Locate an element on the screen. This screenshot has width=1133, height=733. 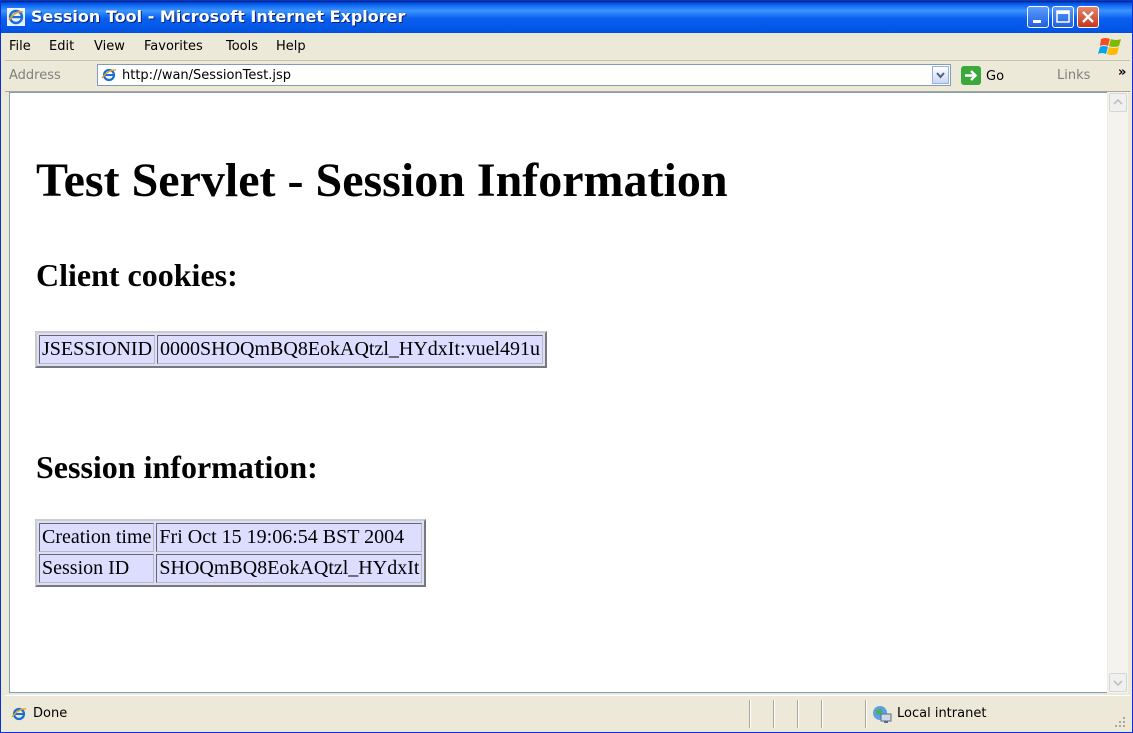
table-row: Session ID SHOQmBQ8EokAQtzl_HYdxIt is located at coordinates (231, 568).